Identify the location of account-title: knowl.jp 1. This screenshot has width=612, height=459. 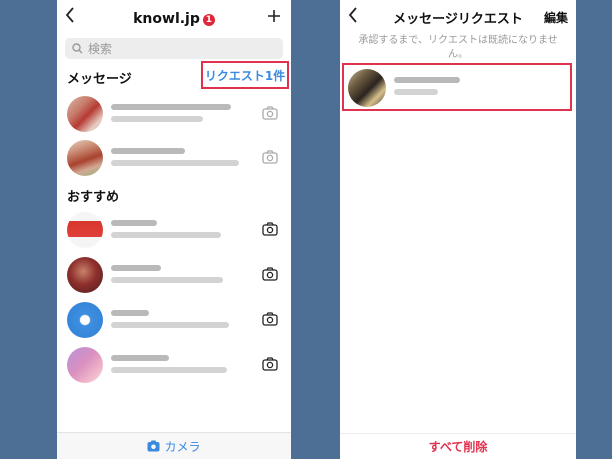
(174, 17).